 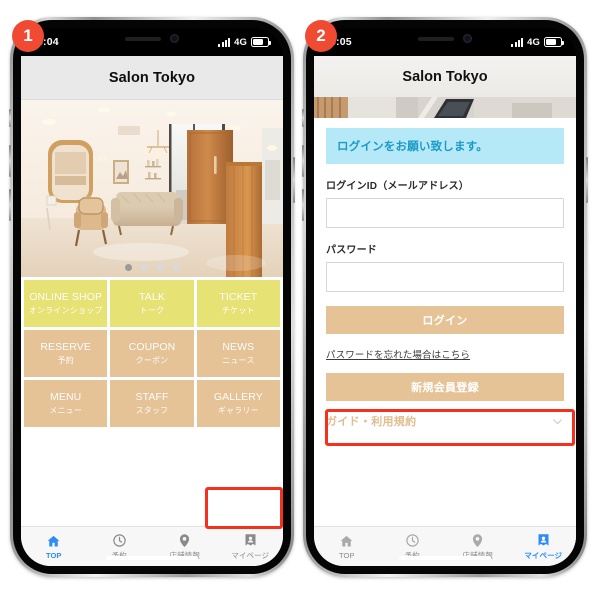 What do you see at coordinates (238, 297) in the screenshot?
I see `tile-label-en: TICKET` at bounding box center [238, 297].